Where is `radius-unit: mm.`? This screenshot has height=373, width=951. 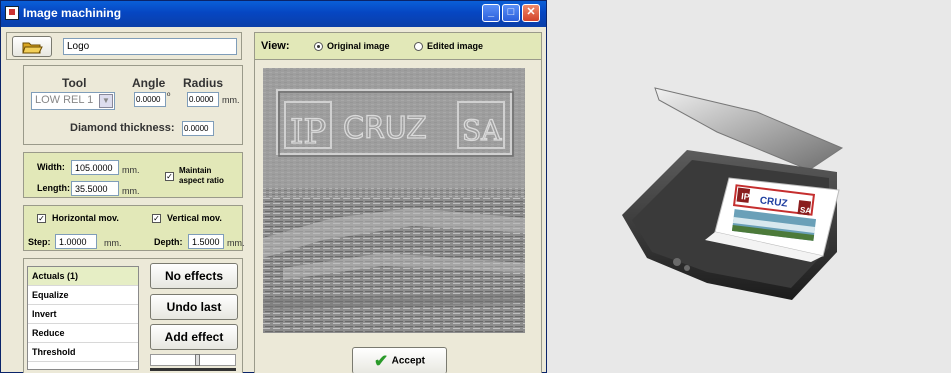 radius-unit: mm. is located at coordinates (231, 100).